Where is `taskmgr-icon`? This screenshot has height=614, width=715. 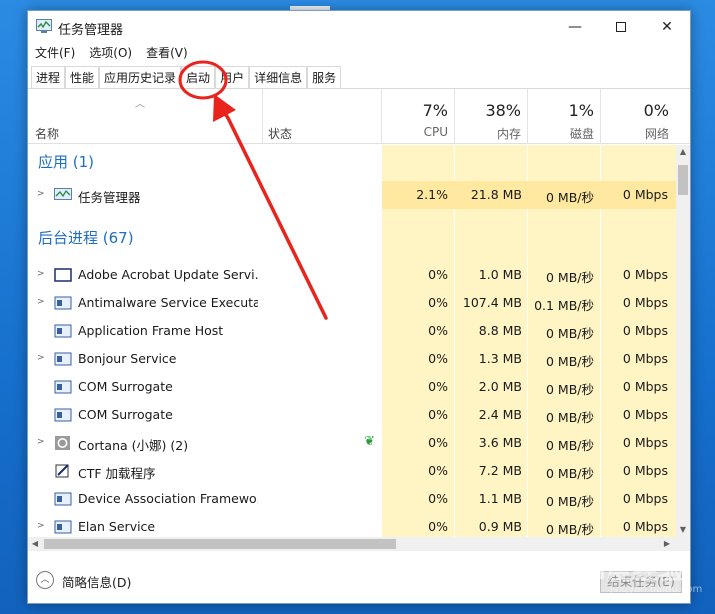
taskmgr-icon is located at coordinates (63, 194).